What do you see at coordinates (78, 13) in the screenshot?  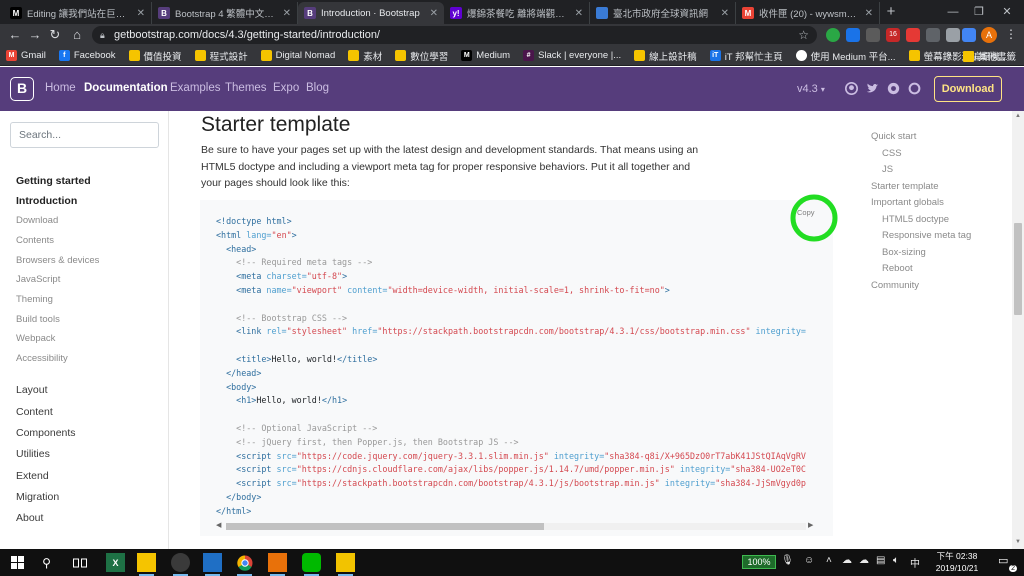 I see `browser-tab-0: M Editing 讓我們站在巨人的肩 ✕` at bounding box center [78, 13].